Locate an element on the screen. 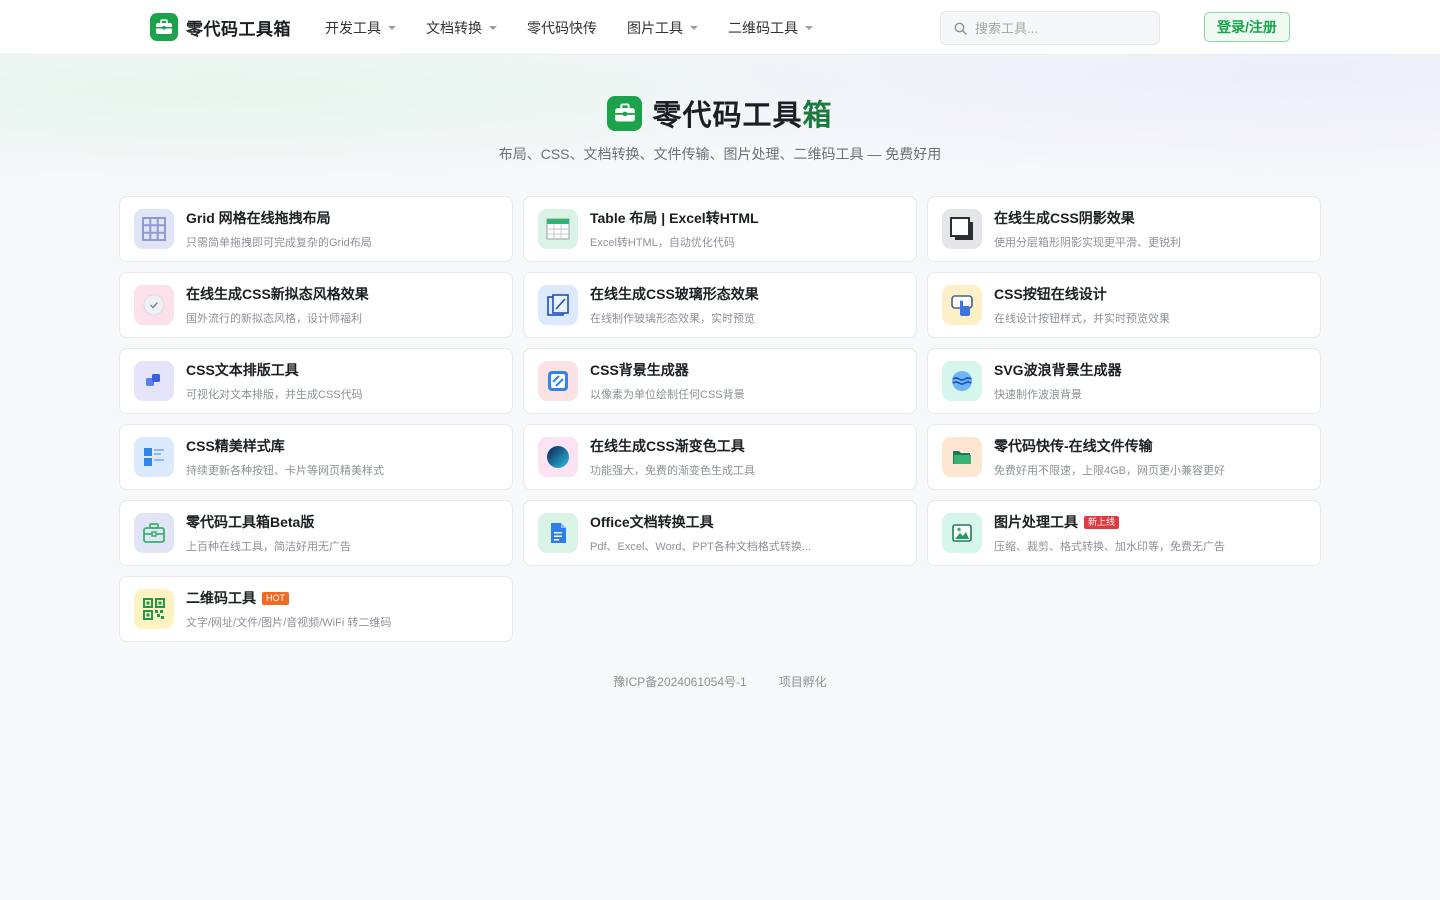  tool-title: 图片处理工具 新上线 is located at coordinates (1109, 522).